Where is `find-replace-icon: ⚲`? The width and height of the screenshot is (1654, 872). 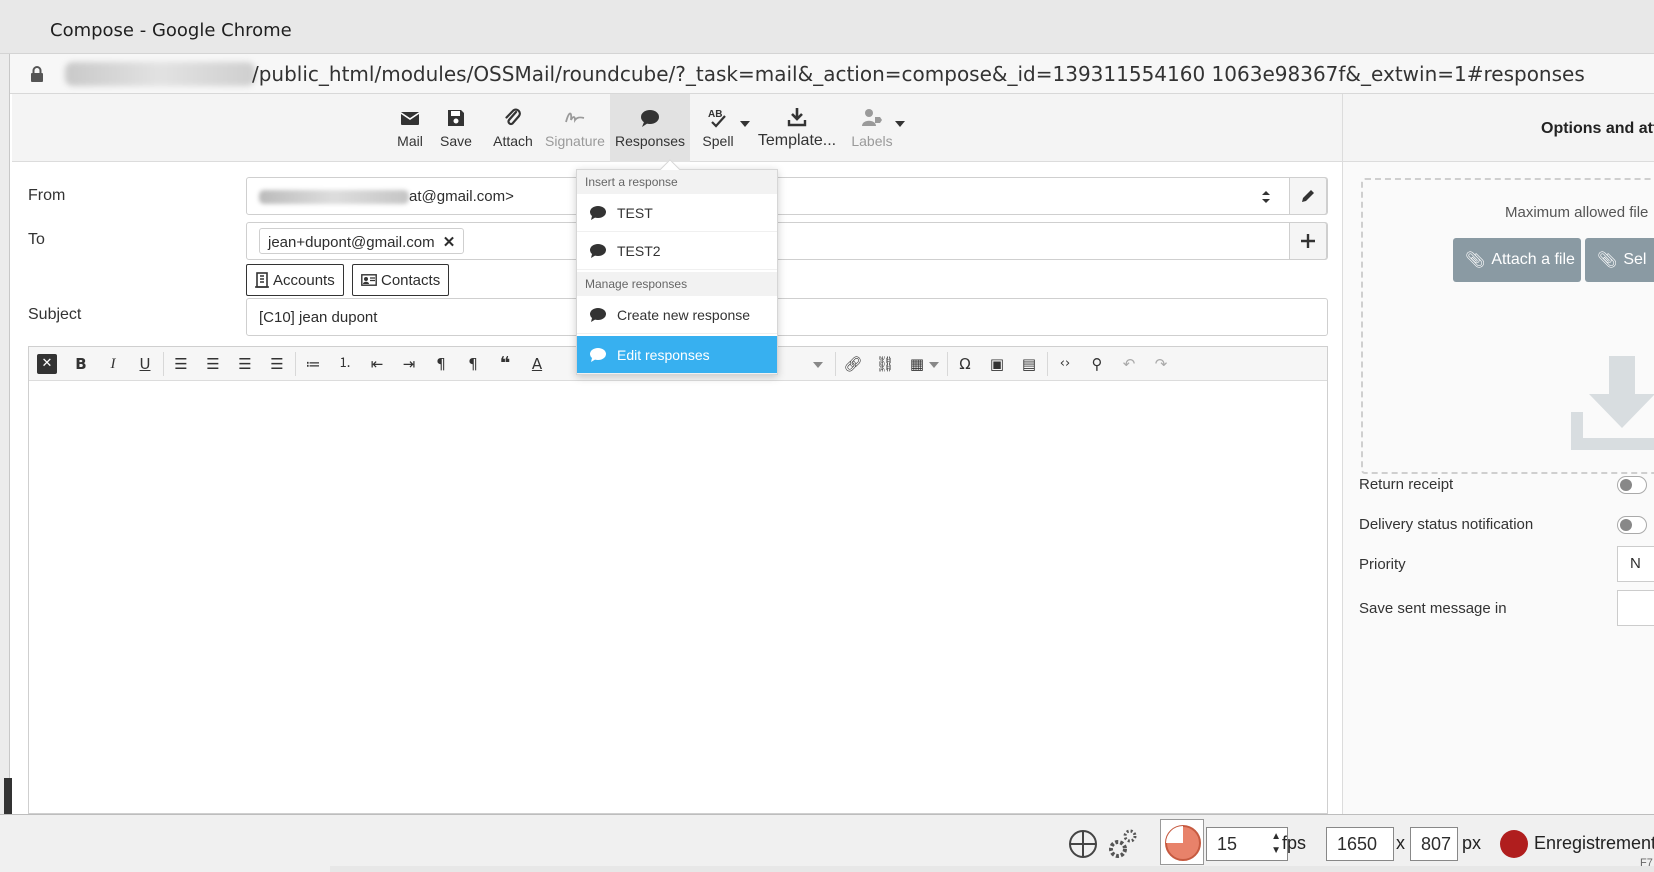 find-replace-icon: ⚲ is located at coordinates (1097, 364).